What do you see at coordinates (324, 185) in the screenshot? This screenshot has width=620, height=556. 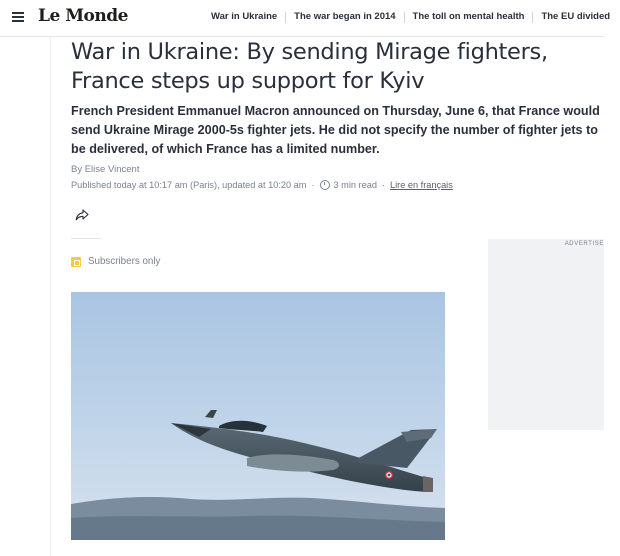 I see `clock-icon` at bounding box center [324, 185].